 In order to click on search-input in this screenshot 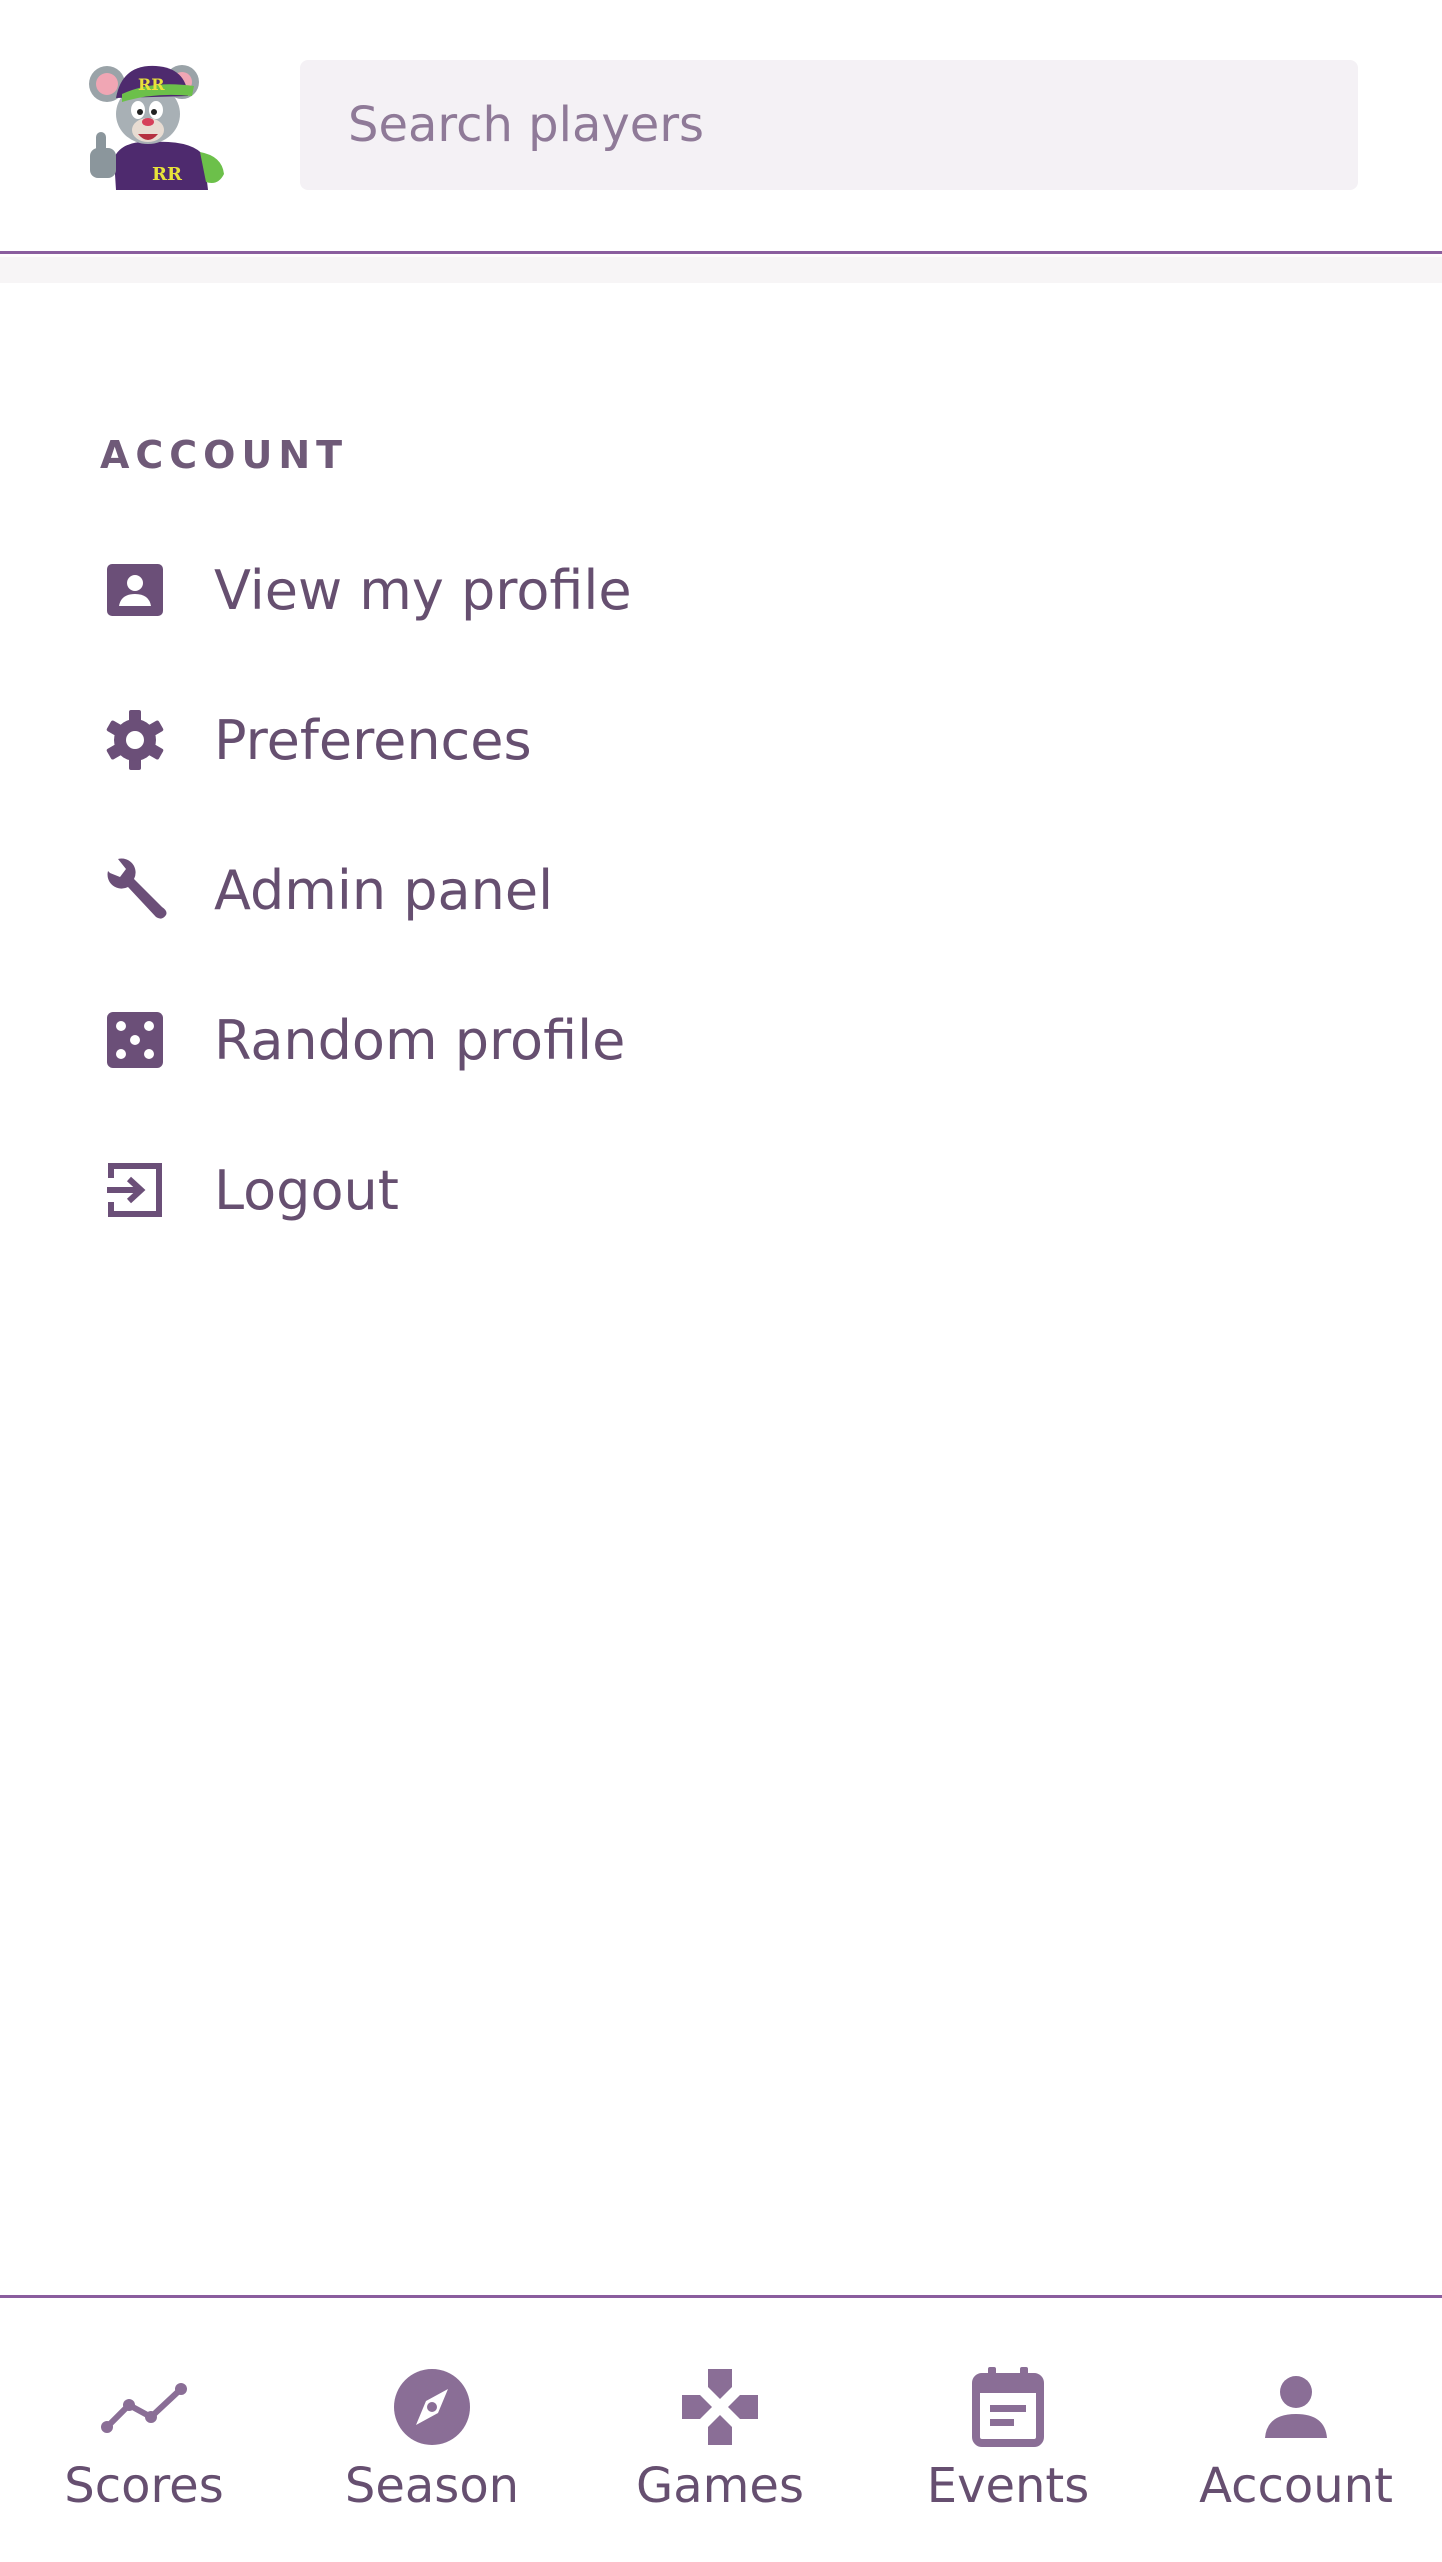, I will do `click(829, 125)`.